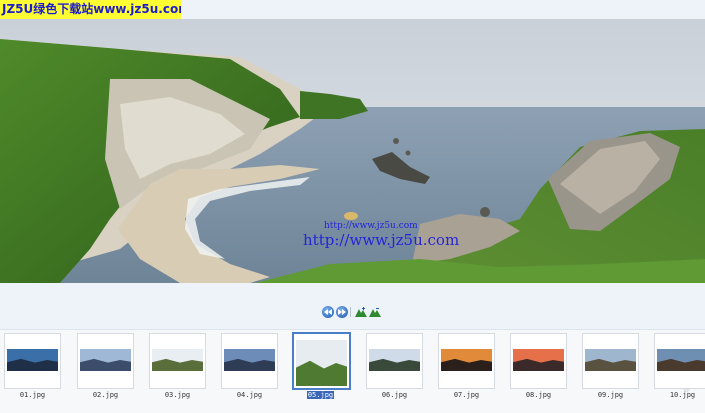 The width and height of the screenshot is (705, 413). Describe the element at coordinates (328, 312) in the screenshot. I see `skip-back-icon` at that location.